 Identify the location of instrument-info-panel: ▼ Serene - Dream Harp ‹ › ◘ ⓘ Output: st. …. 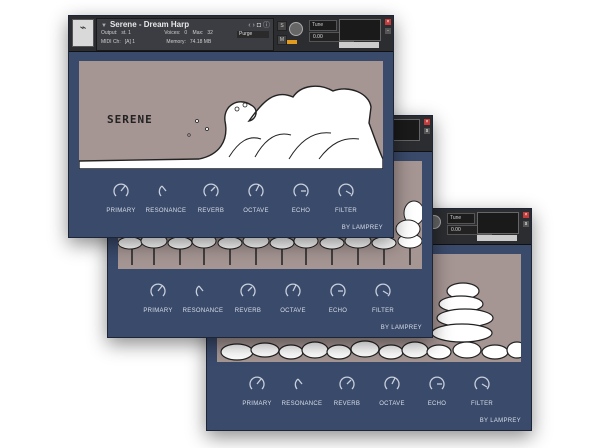
(196, 34).